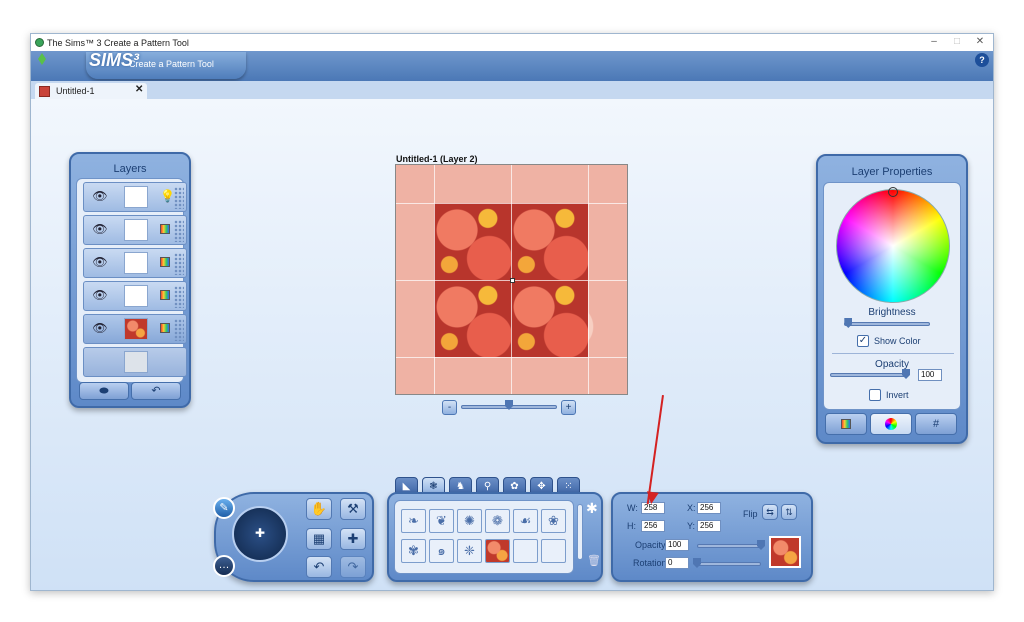 This screenshot has width=1024, height=622. Describe the element at coordinates (484, 537) in the screenshot. I see `pattern-grid: ❧ ❦ ✺ ❁ ☙ ❀ ✾ ๑ ❈` at that location.